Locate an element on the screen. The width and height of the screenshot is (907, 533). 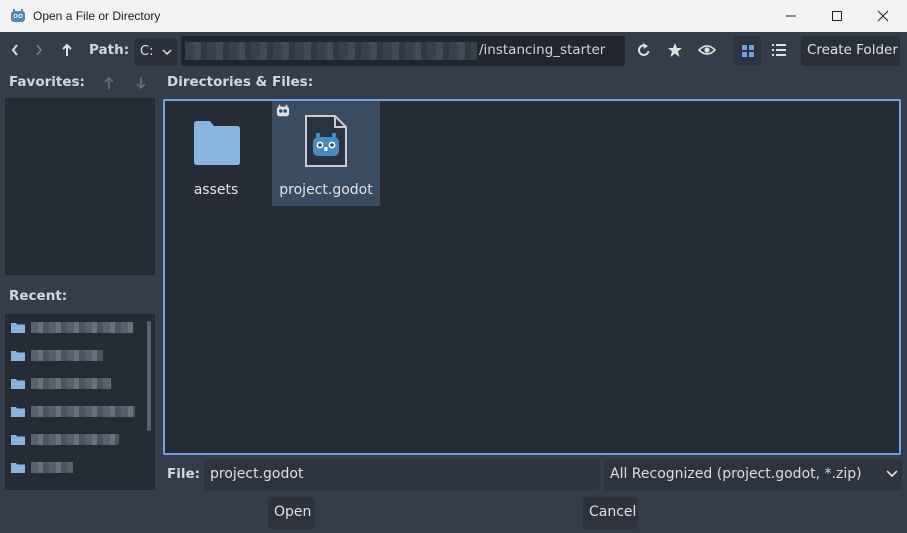
favorite-button is located at coordinates (675, 50).